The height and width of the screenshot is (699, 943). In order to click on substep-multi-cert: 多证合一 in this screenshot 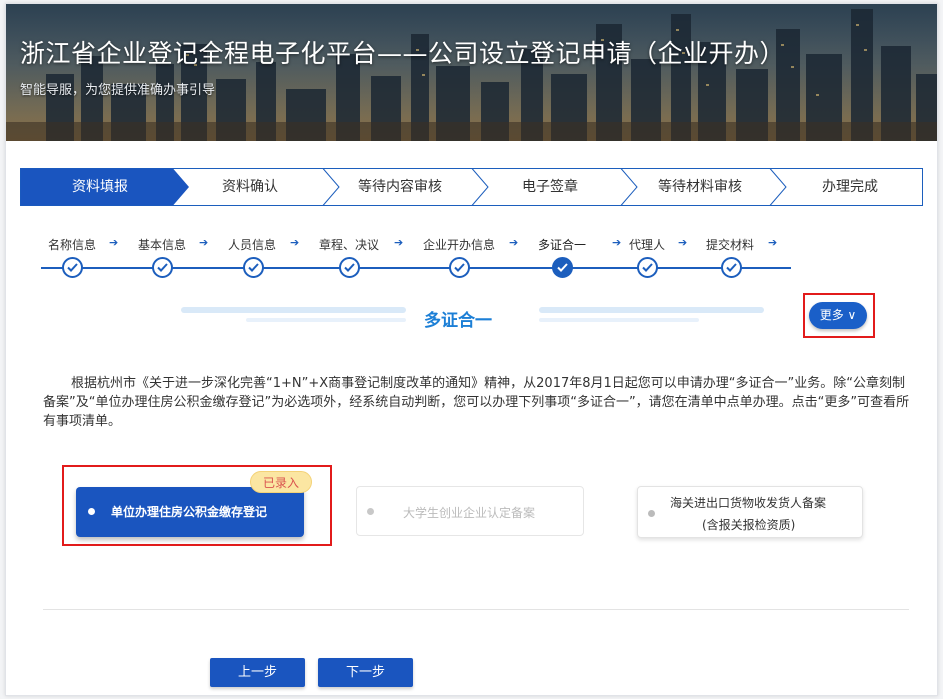, I will do `click(562, 244)`.